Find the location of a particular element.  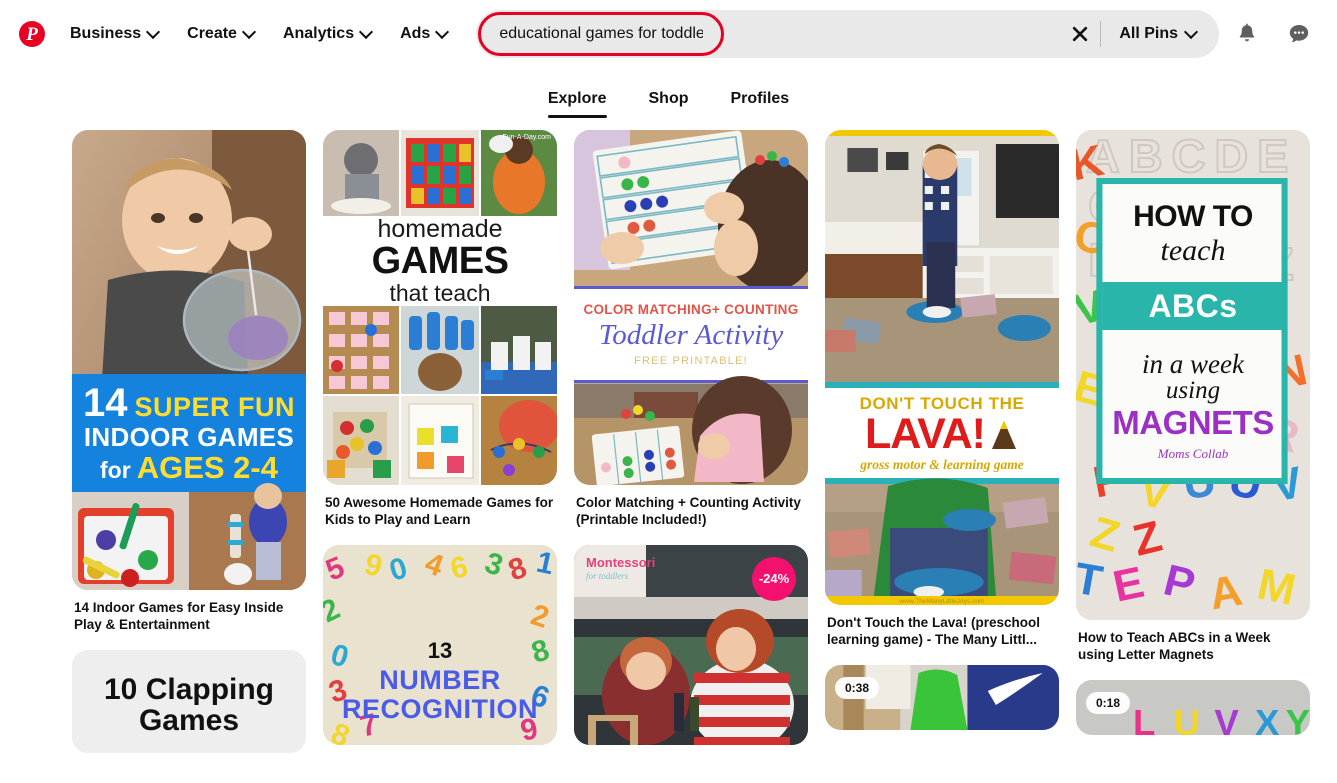

pin-artwork: Fun-A-Day.com is located at coordinates (440, 307).